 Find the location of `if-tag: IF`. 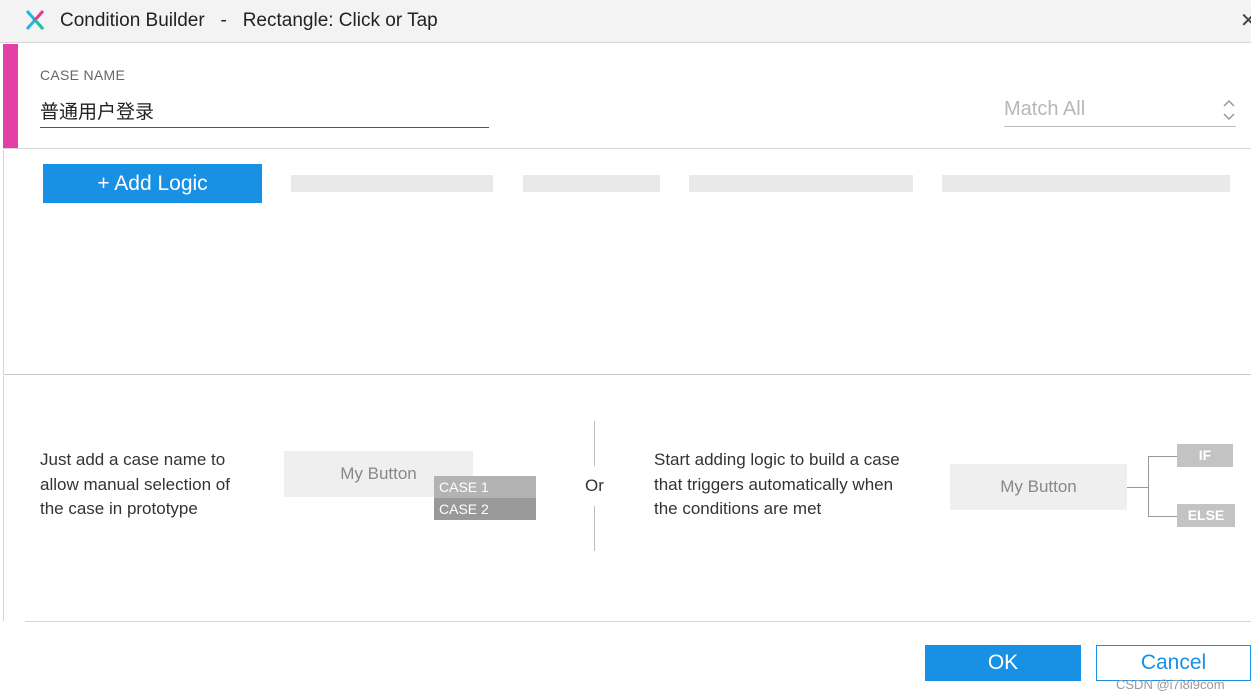

if-tag: IF is located at coordinates (1205, 455).